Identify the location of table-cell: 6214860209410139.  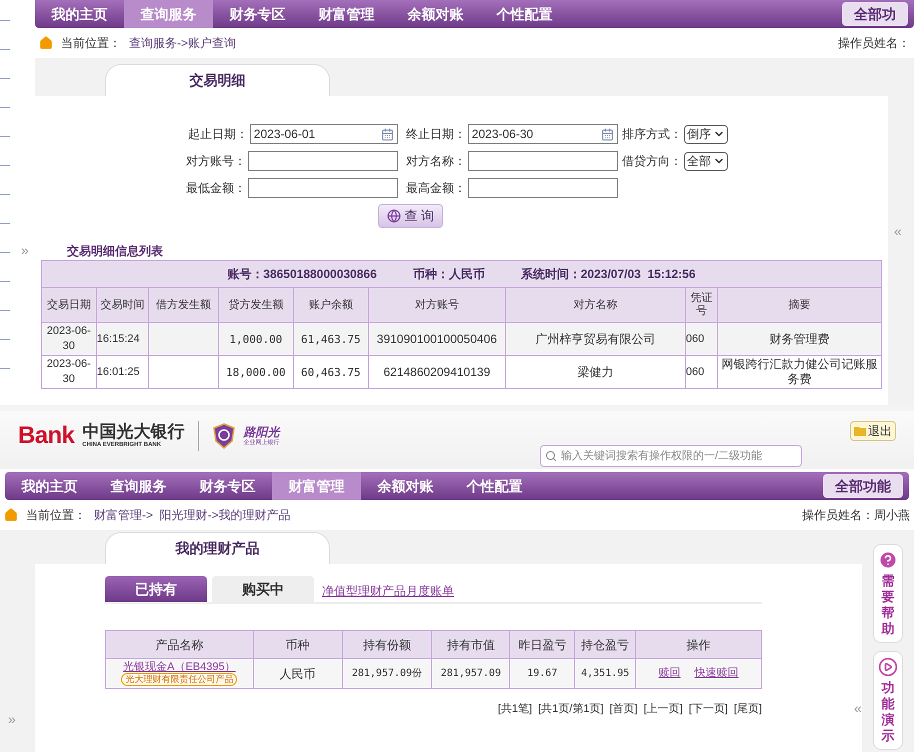
(437, 372).